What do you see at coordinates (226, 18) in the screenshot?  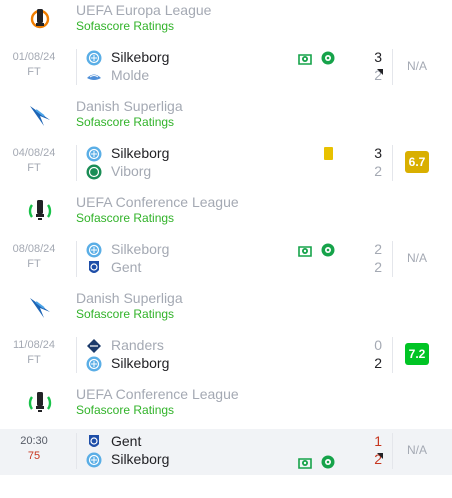 I see `tournament-header: UEFA Europa League Sofascore Ratings` at bounding box center [226, 18].